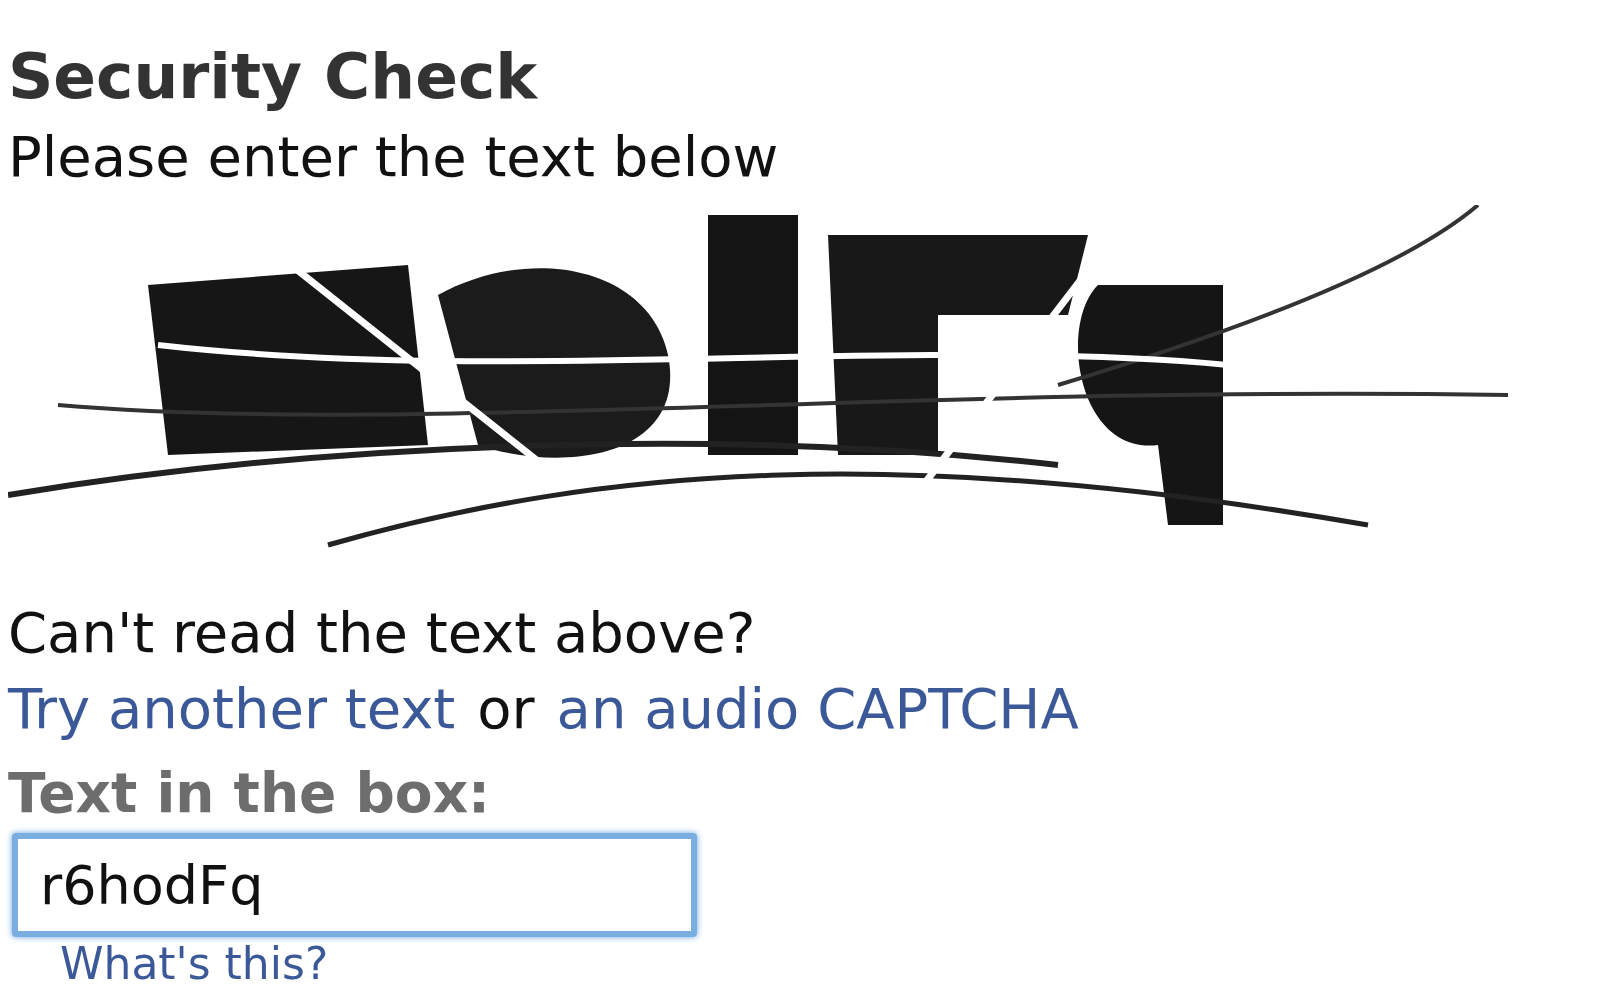 This screenshot has width=1600, height=1000. What do you see at coordinates (393, 157) in the screenshot?
I see `instruction-text: Please enter the text below` at bounding box center [393, 157].